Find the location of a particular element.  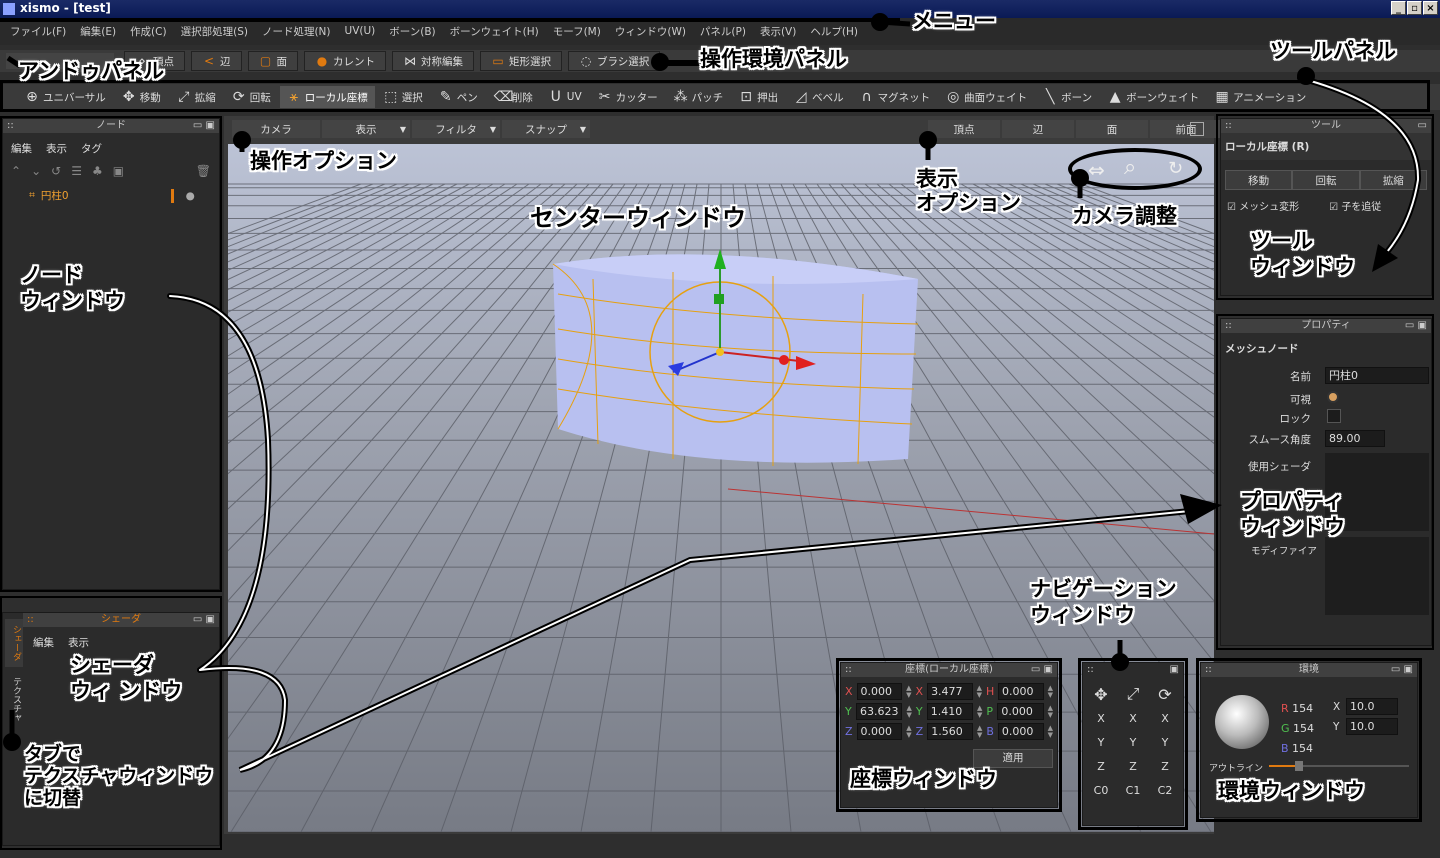

callout-node-1: ノード is located at coordinates (51, 275).